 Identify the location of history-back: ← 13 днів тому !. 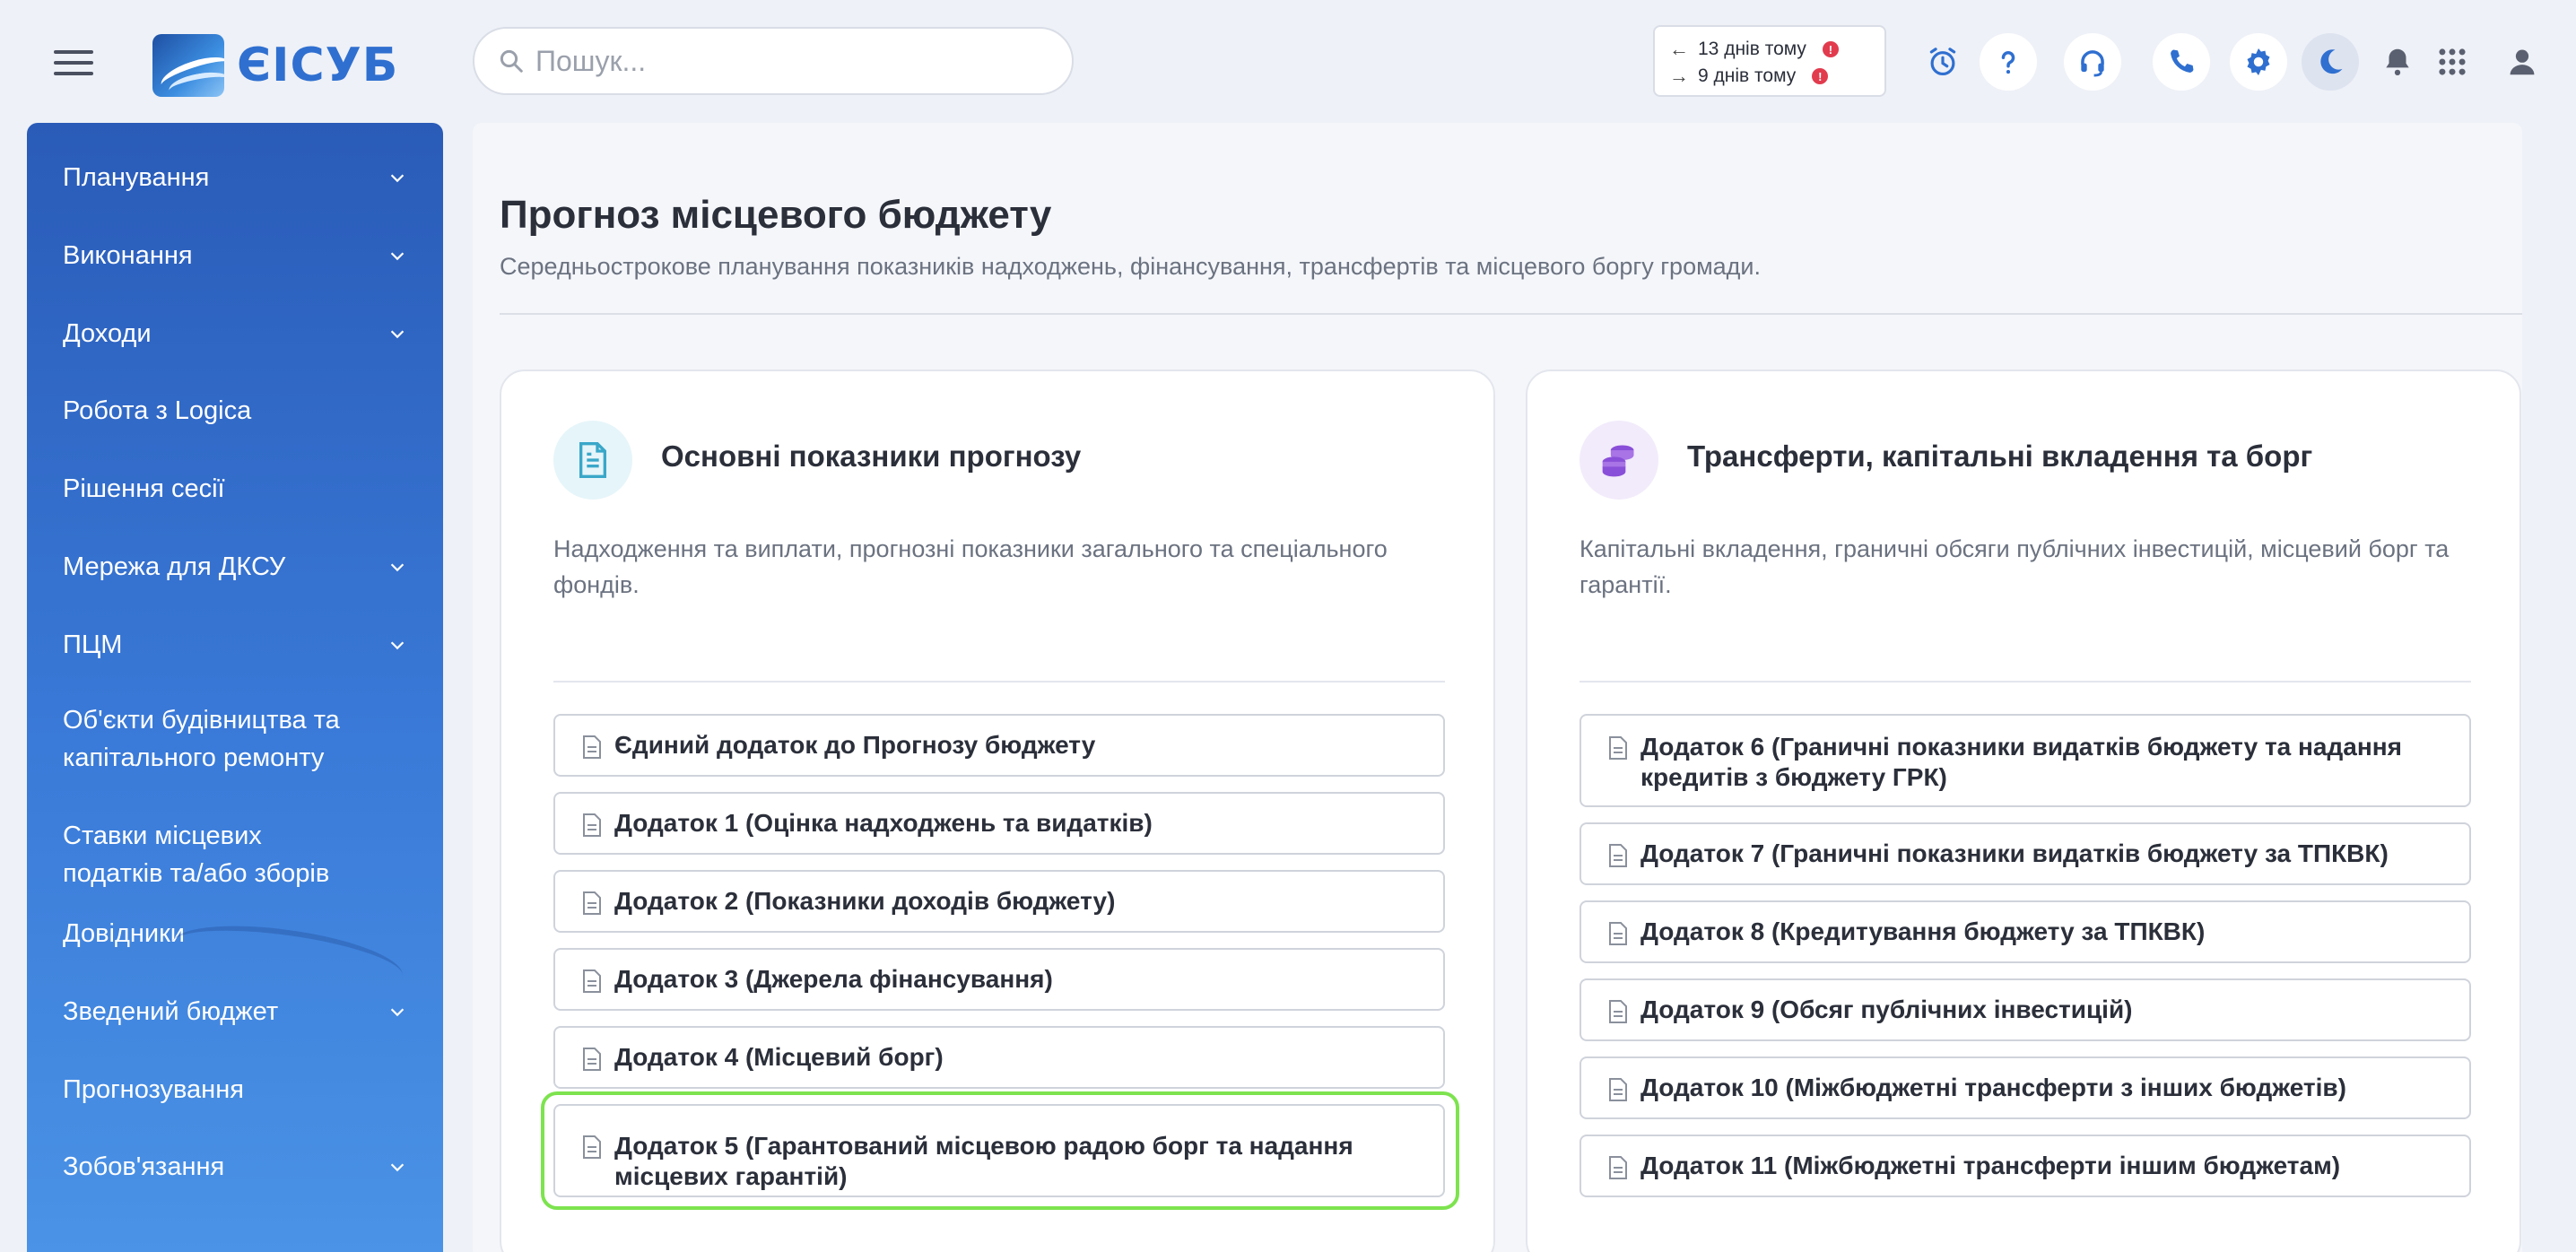
(1769, 49).